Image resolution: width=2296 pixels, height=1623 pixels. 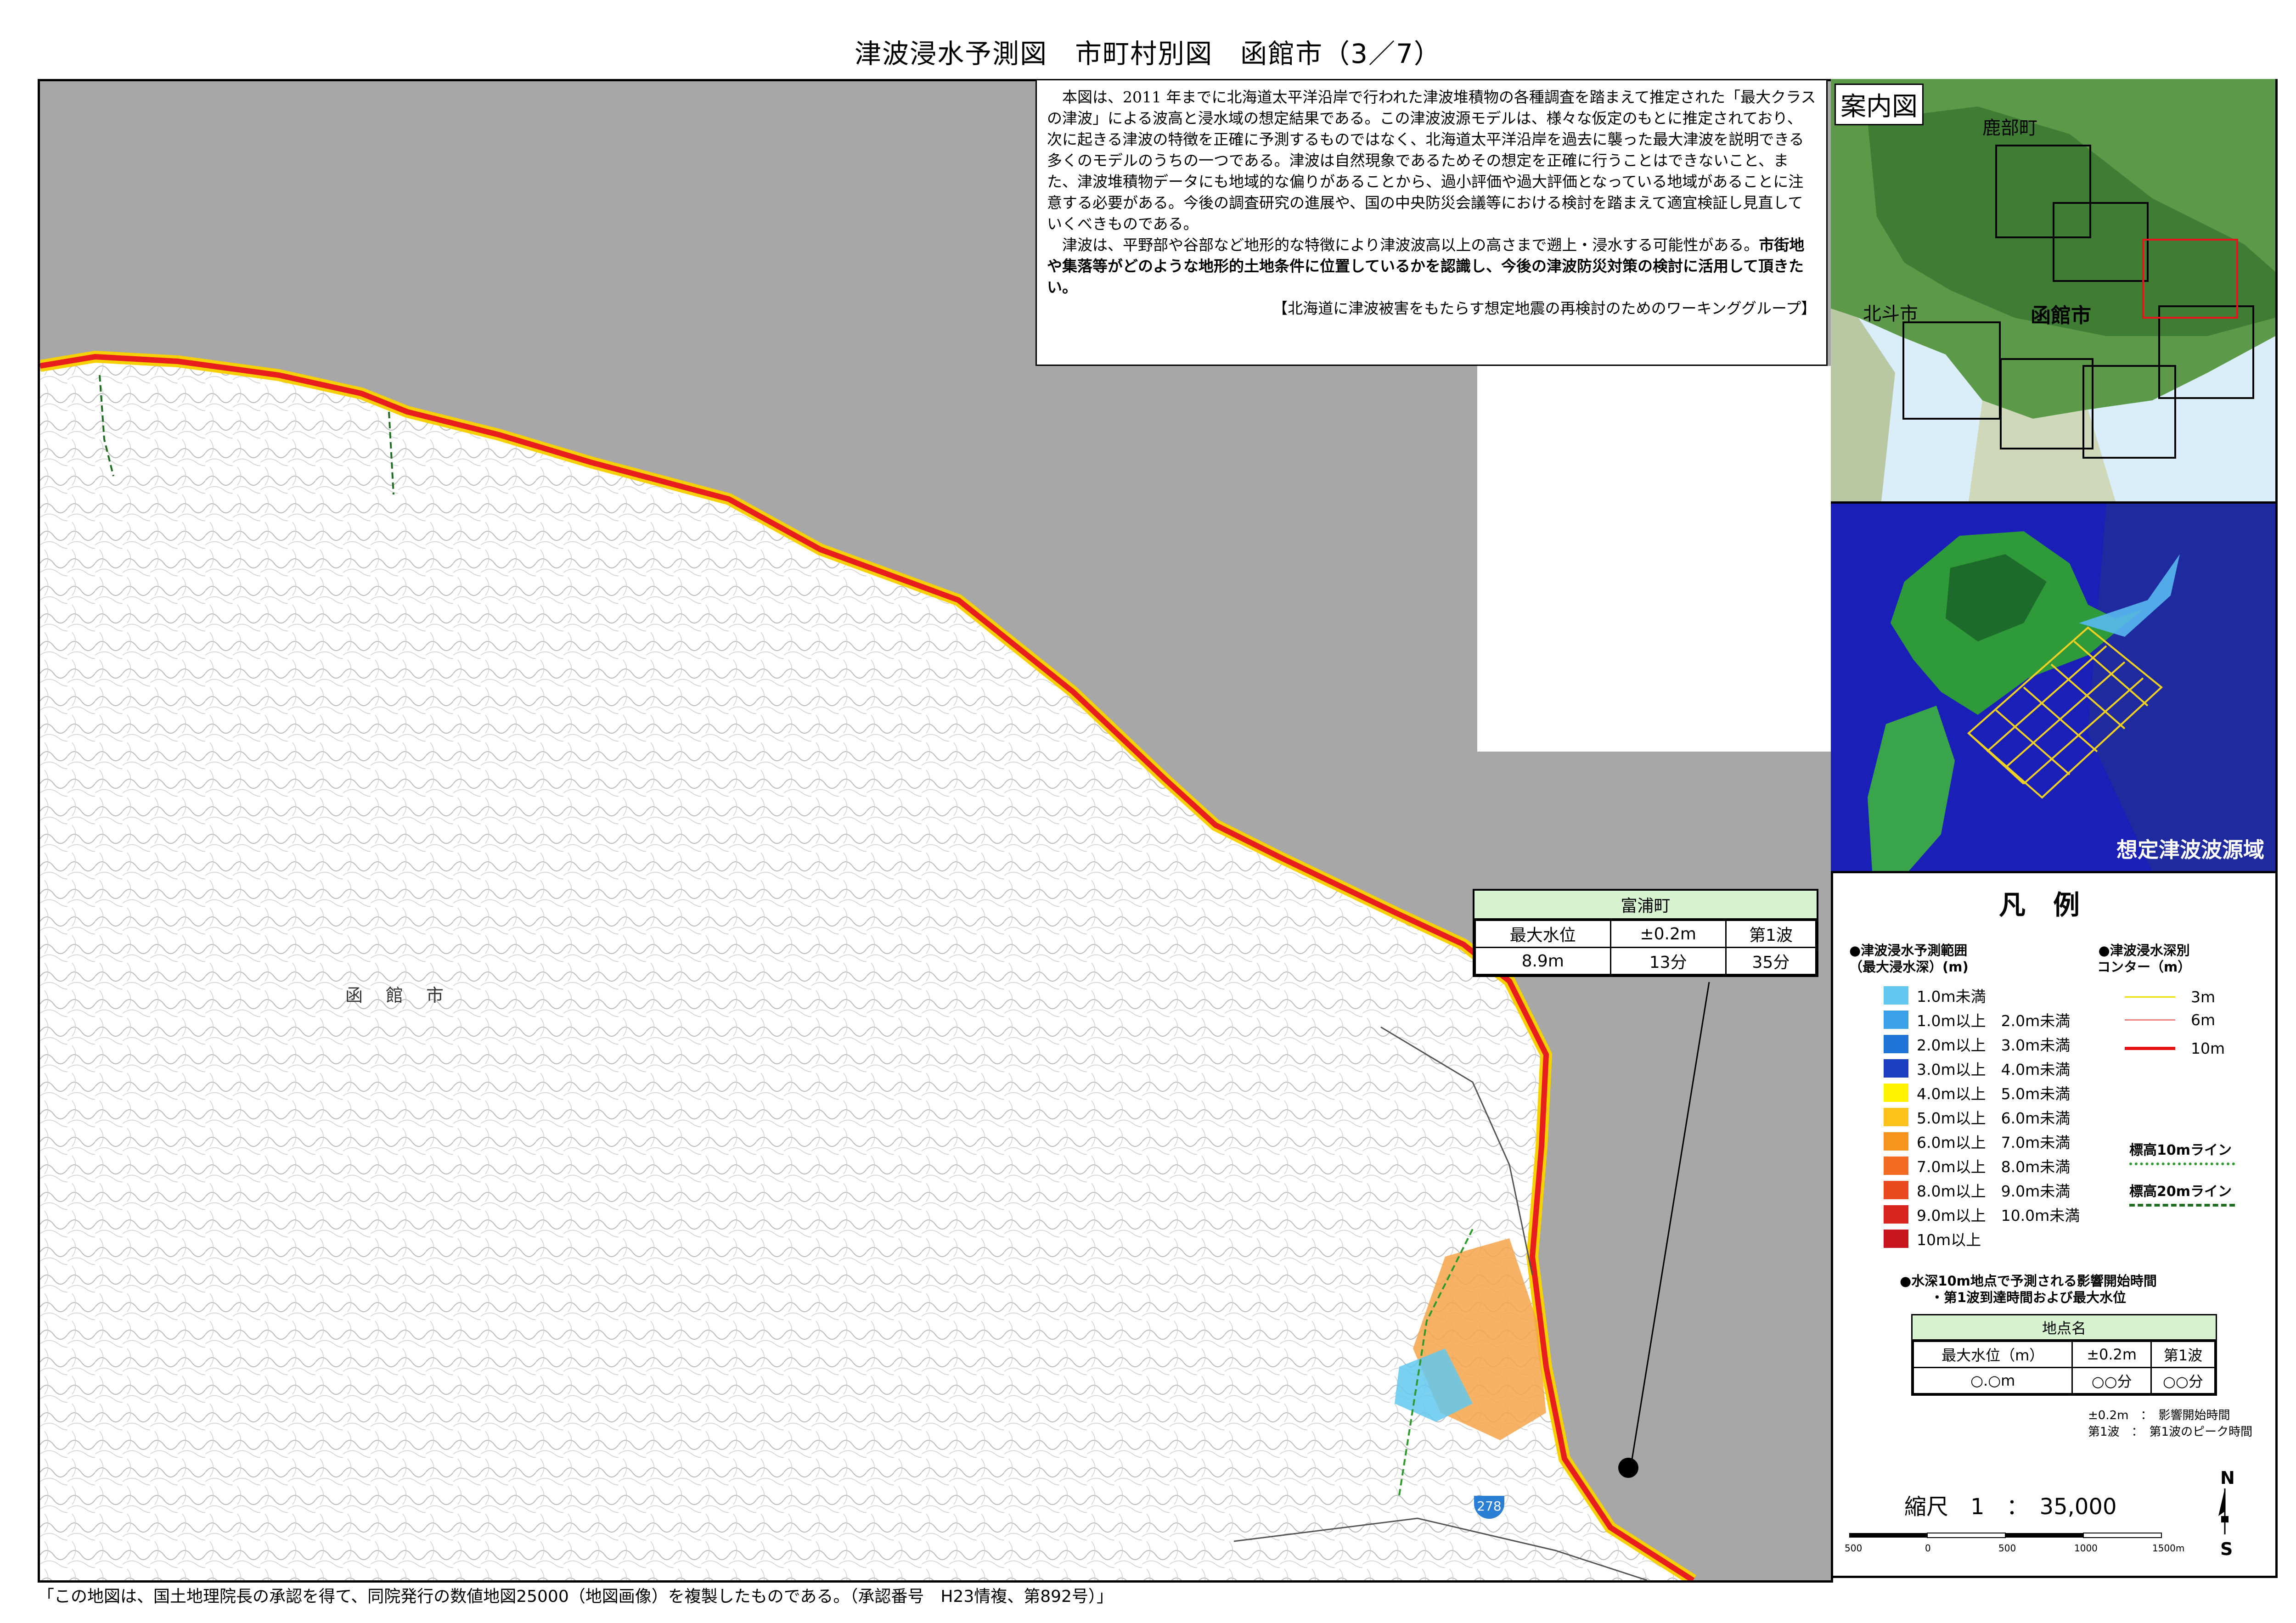 What do you see at coordinates (1909, 959) in the screenshot?
I see `legend-inundation-head: ●津波浸水予測範囲 （最大浸水深）(m)` at bounding box center [1909, 959].